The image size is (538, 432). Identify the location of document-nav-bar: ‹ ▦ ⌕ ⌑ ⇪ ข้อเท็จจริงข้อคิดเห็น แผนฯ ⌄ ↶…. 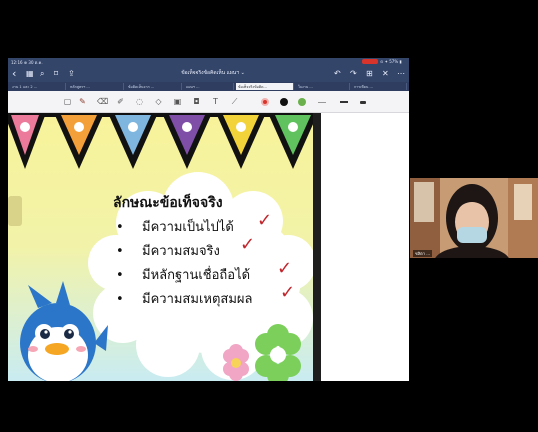
(208, 73).